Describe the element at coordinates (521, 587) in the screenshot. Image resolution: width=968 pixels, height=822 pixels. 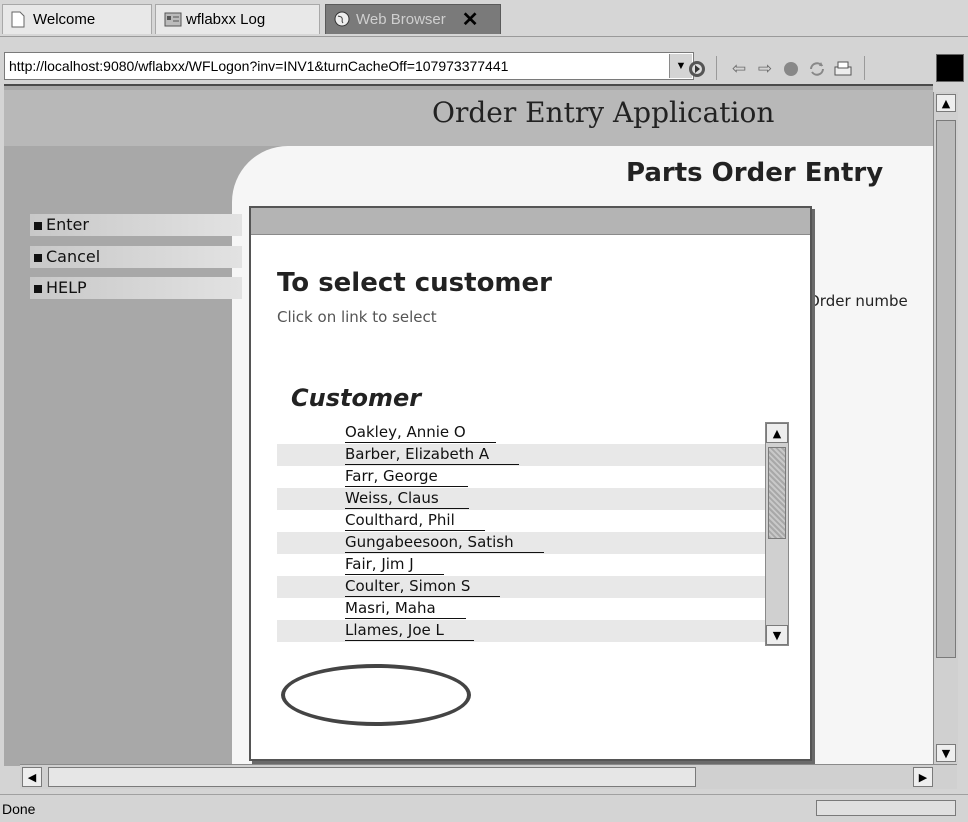
I see `list-item: Coulter, Simon S` at that location.